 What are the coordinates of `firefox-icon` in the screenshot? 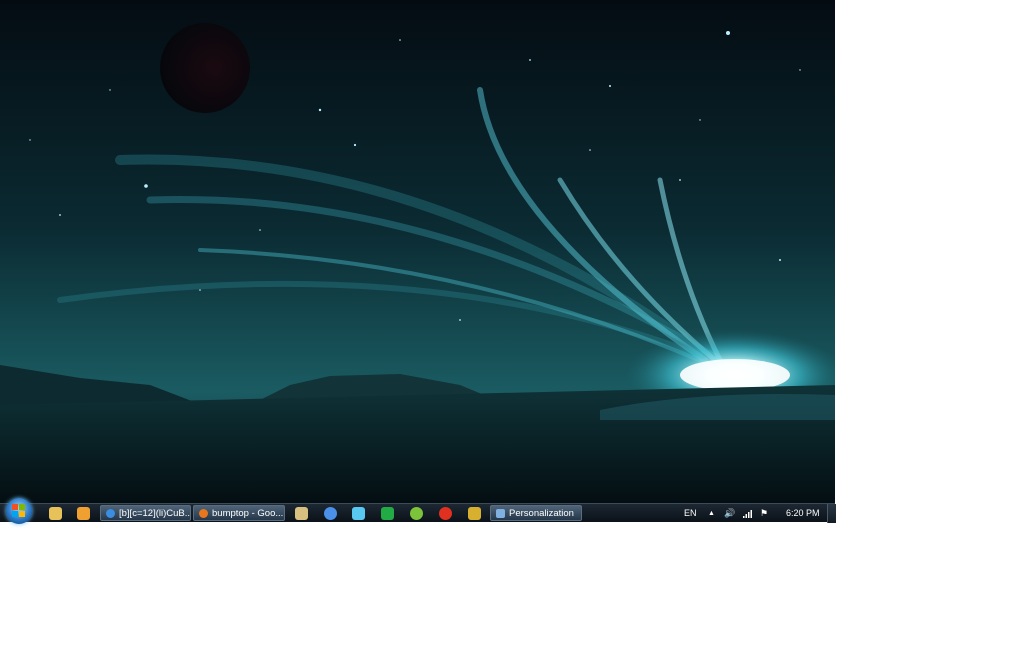 It's located at (203, 513).